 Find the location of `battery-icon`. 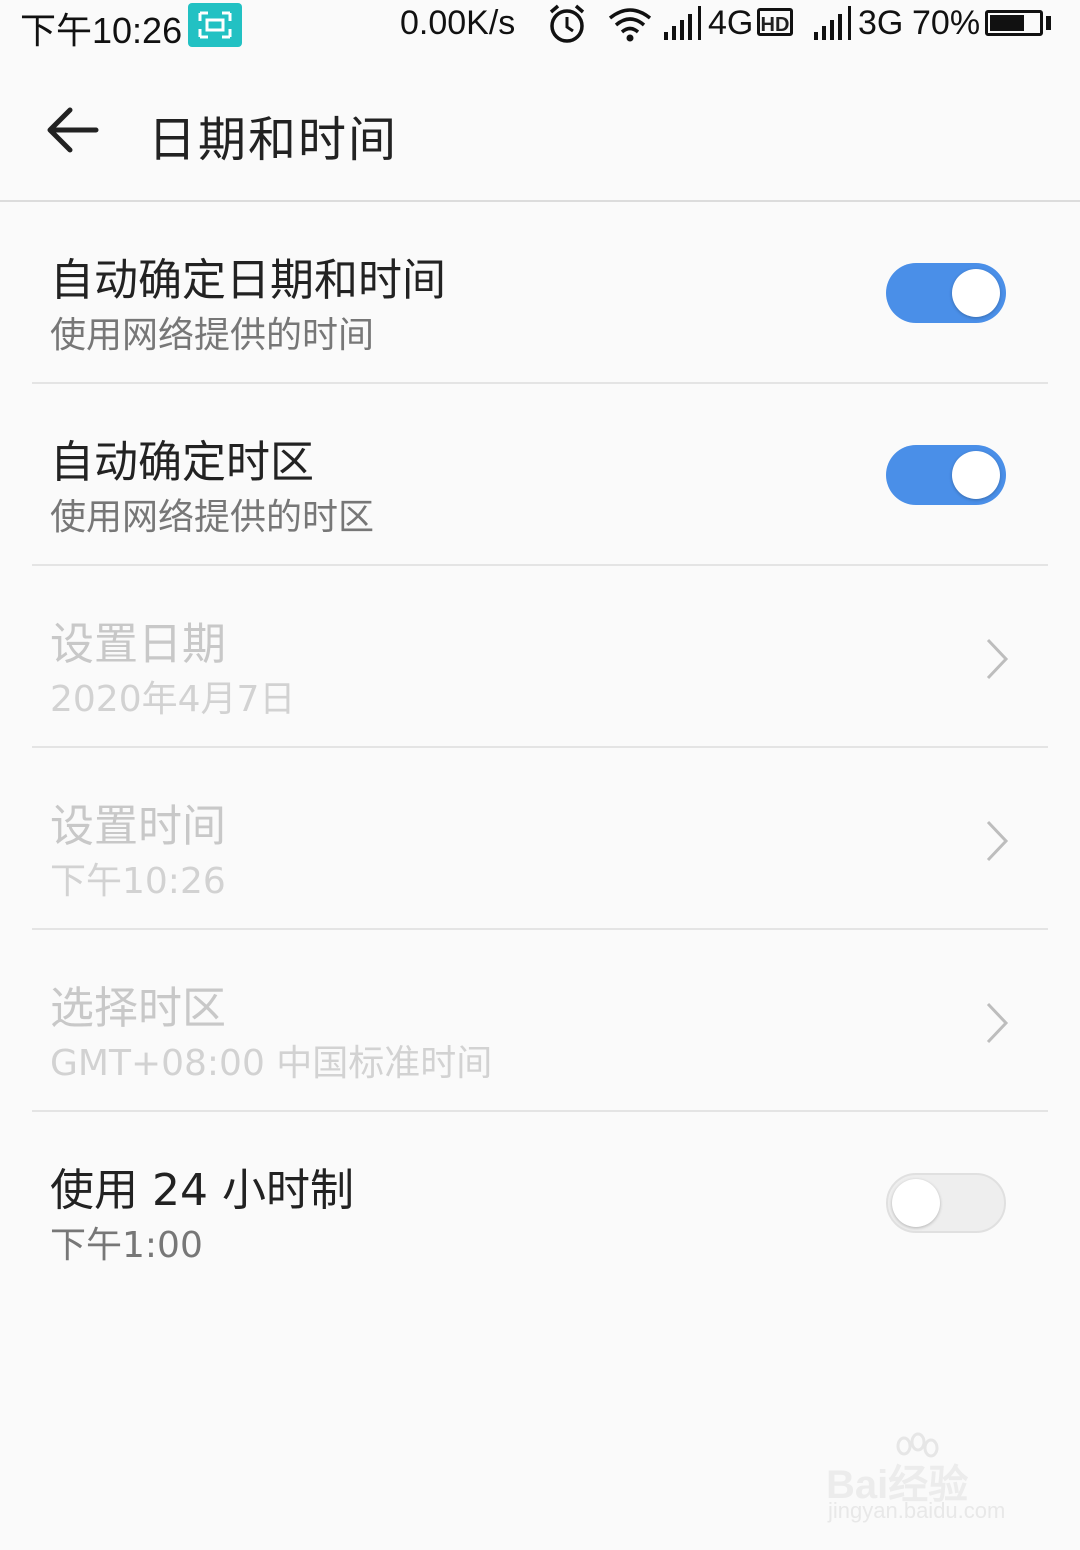

battery-icon is located at coordinates (1014, 23).